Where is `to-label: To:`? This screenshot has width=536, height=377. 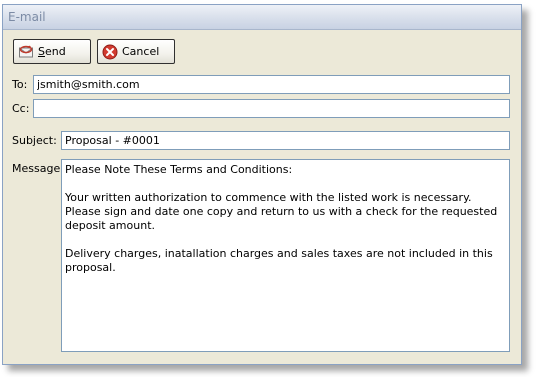
to-label: To: is located at coordinates (20, 84).